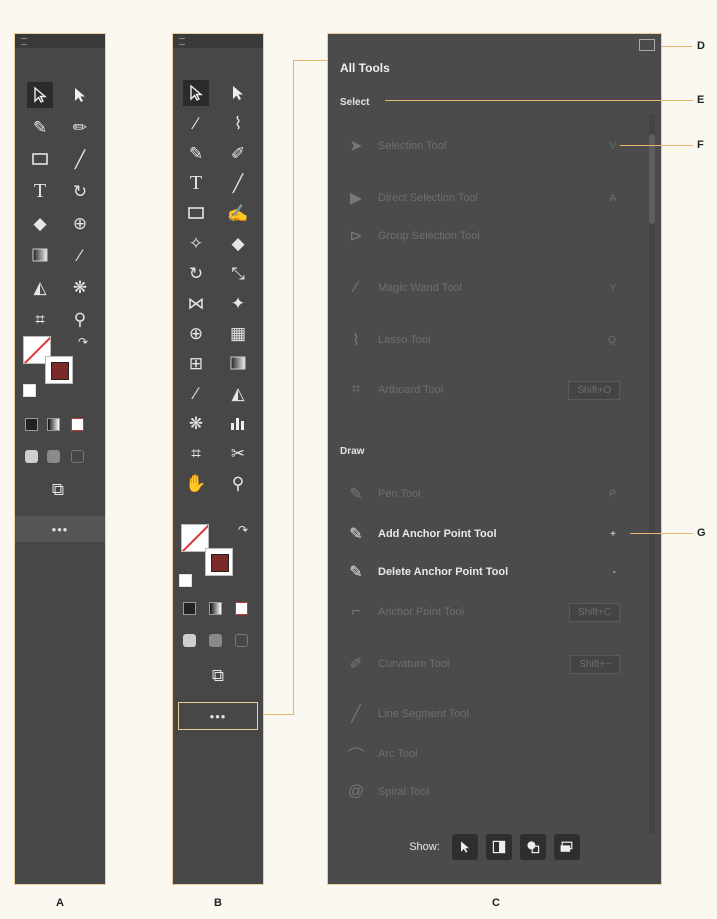 The width and height of the screenshot is (717, 919). Describe the element at coordinates (489, 146) in the screenshot. I see `tool-row-selection: ➤ Selection Tool V` at that location.